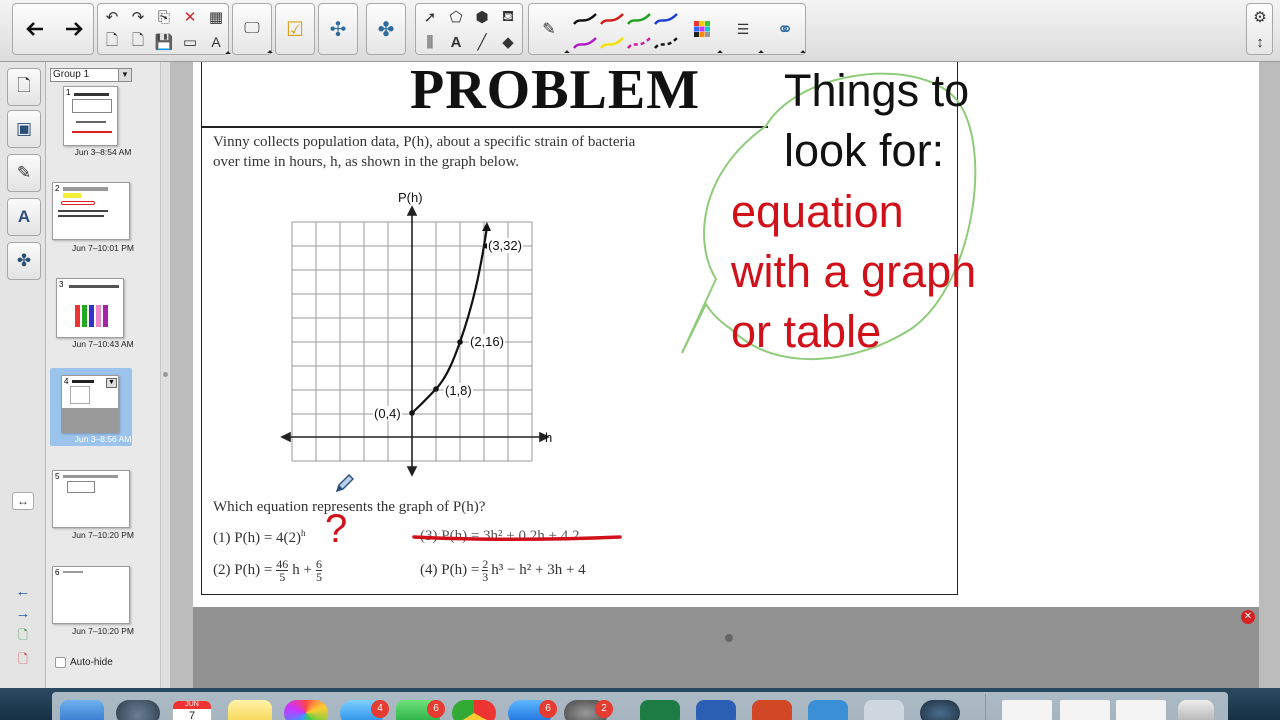 The image size is (1280, 720). Describe the element at coordinates (190, 17) in the screenshot. I see `delete-button: ✕` at that location.